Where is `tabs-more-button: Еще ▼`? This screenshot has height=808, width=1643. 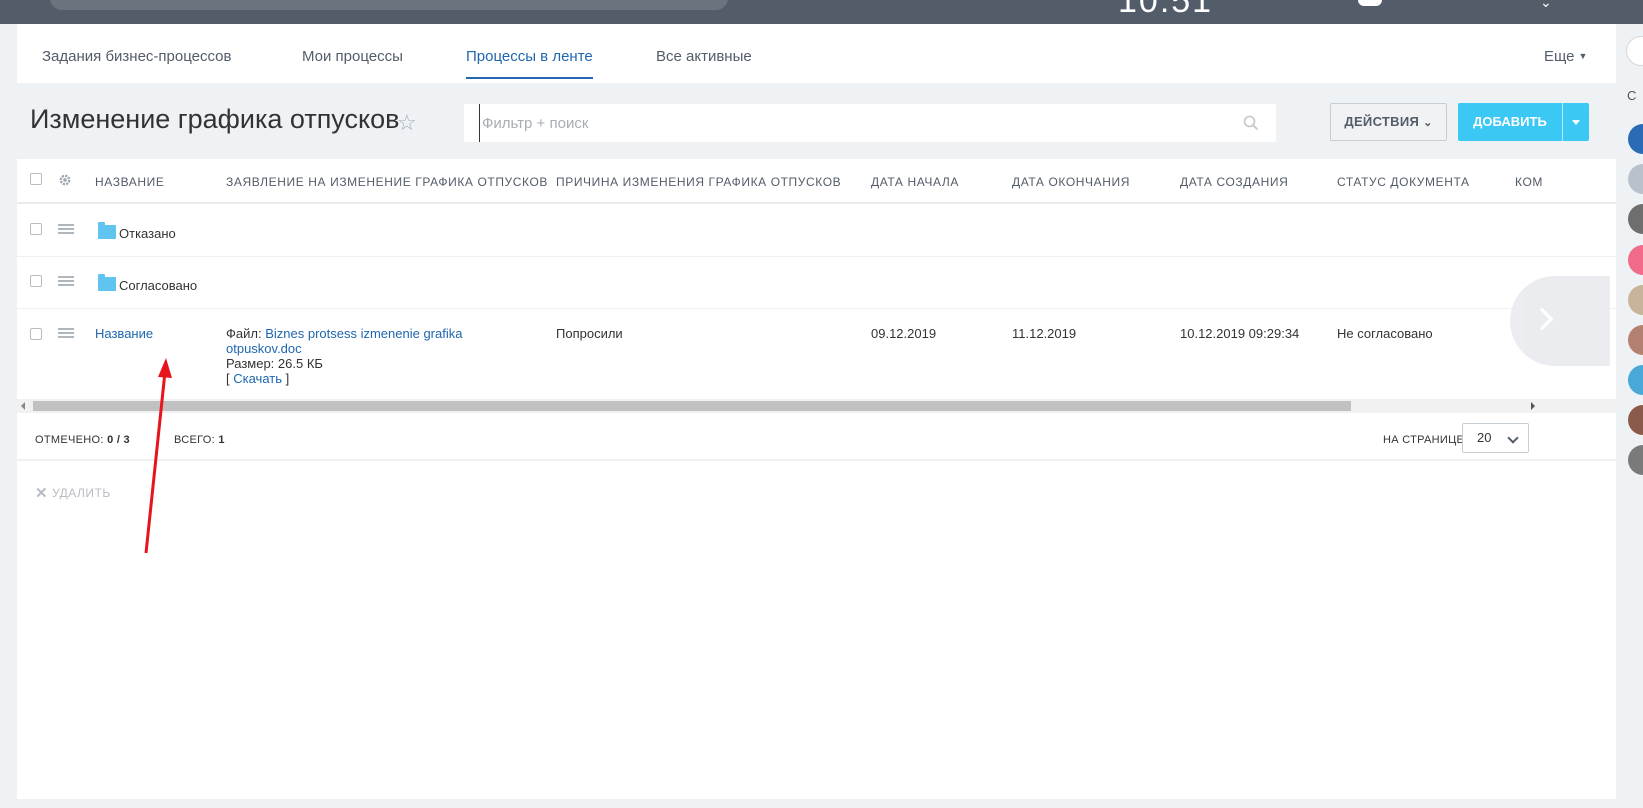 tabs-more-button: Еще ▼ is located at coordinates (1565, 56).